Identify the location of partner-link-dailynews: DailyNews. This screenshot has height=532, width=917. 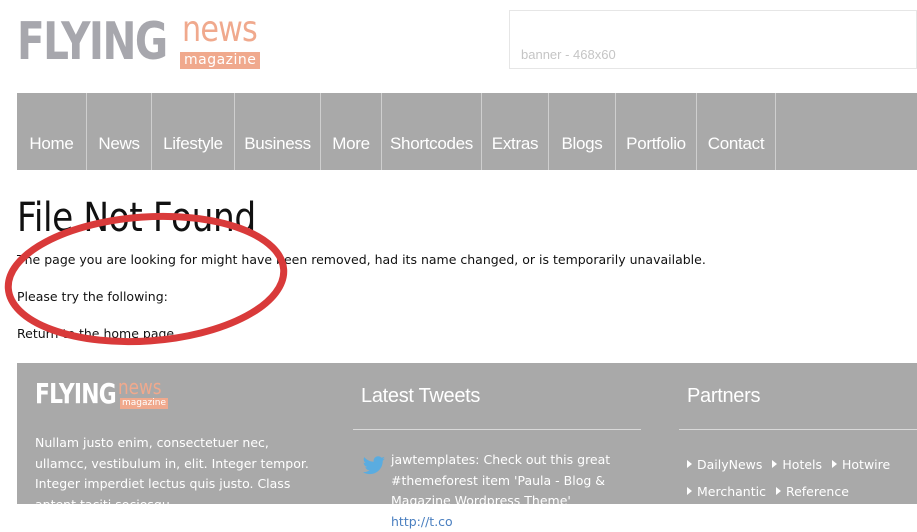
(724, 464).